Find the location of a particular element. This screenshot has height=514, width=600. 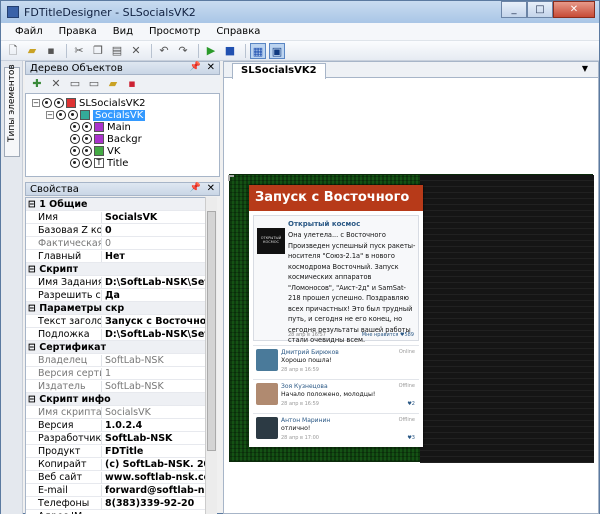

property-value: FDTitle is located at coordinates (157, 451).